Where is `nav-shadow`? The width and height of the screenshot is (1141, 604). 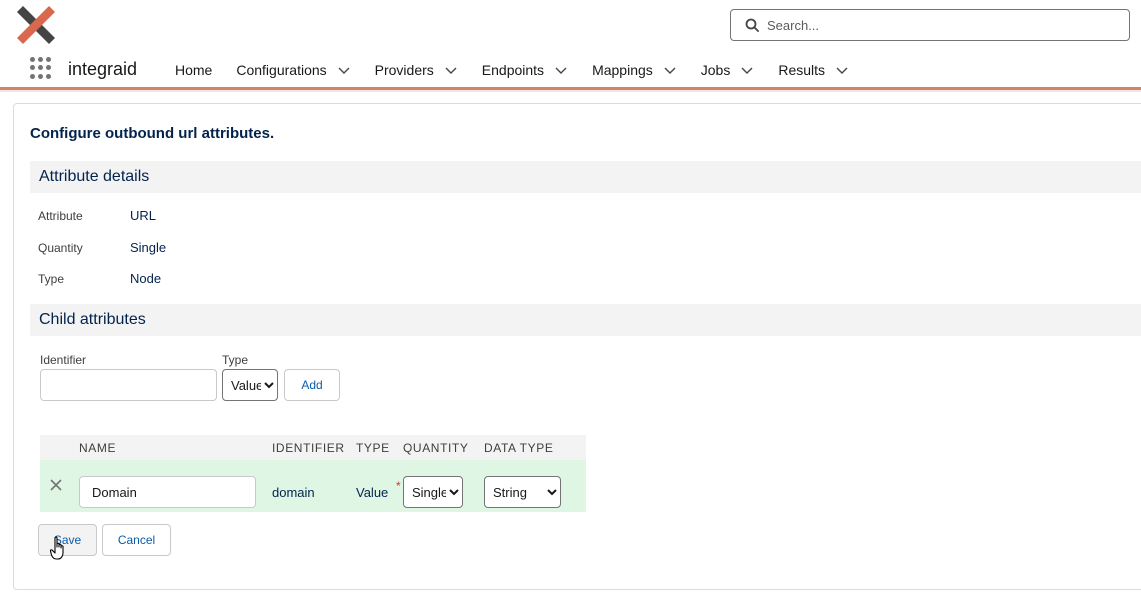
nav-shadow is located at coordinates (570, 91).